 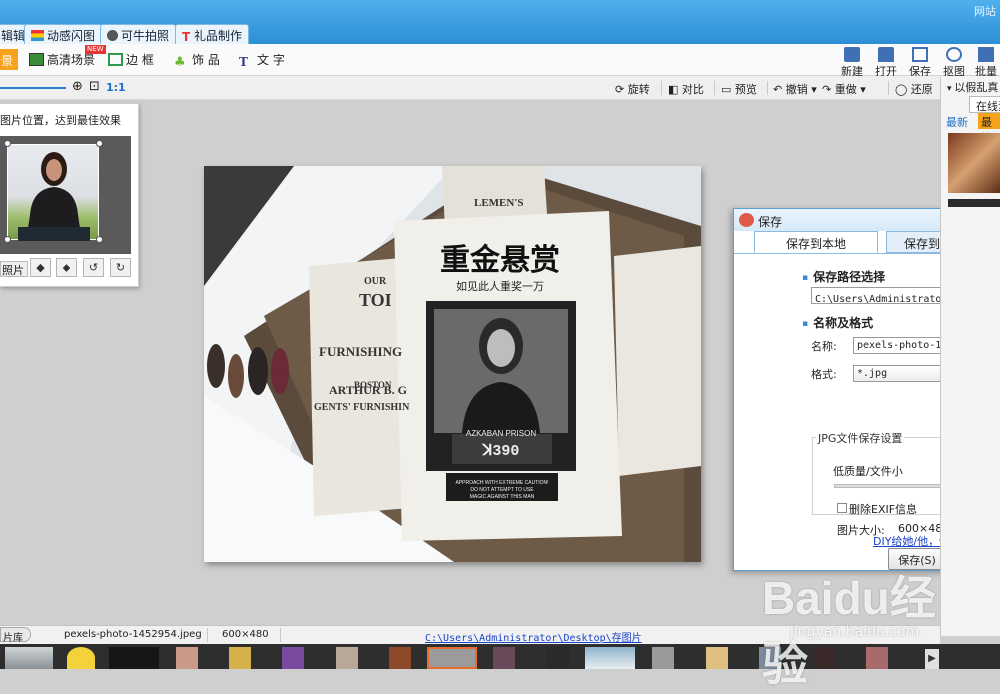 What do you see at coordinates (9, 59) in the screenshot?
I see `scene-button: 景` at bounding box center [9, 59].